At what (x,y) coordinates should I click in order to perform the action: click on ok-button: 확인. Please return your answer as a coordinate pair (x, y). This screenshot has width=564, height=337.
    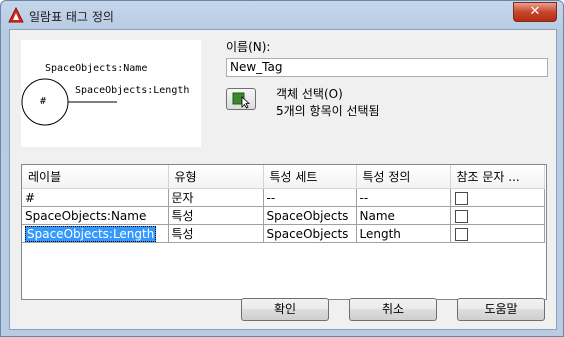
    Looking at the image, I should click on (285, 309).